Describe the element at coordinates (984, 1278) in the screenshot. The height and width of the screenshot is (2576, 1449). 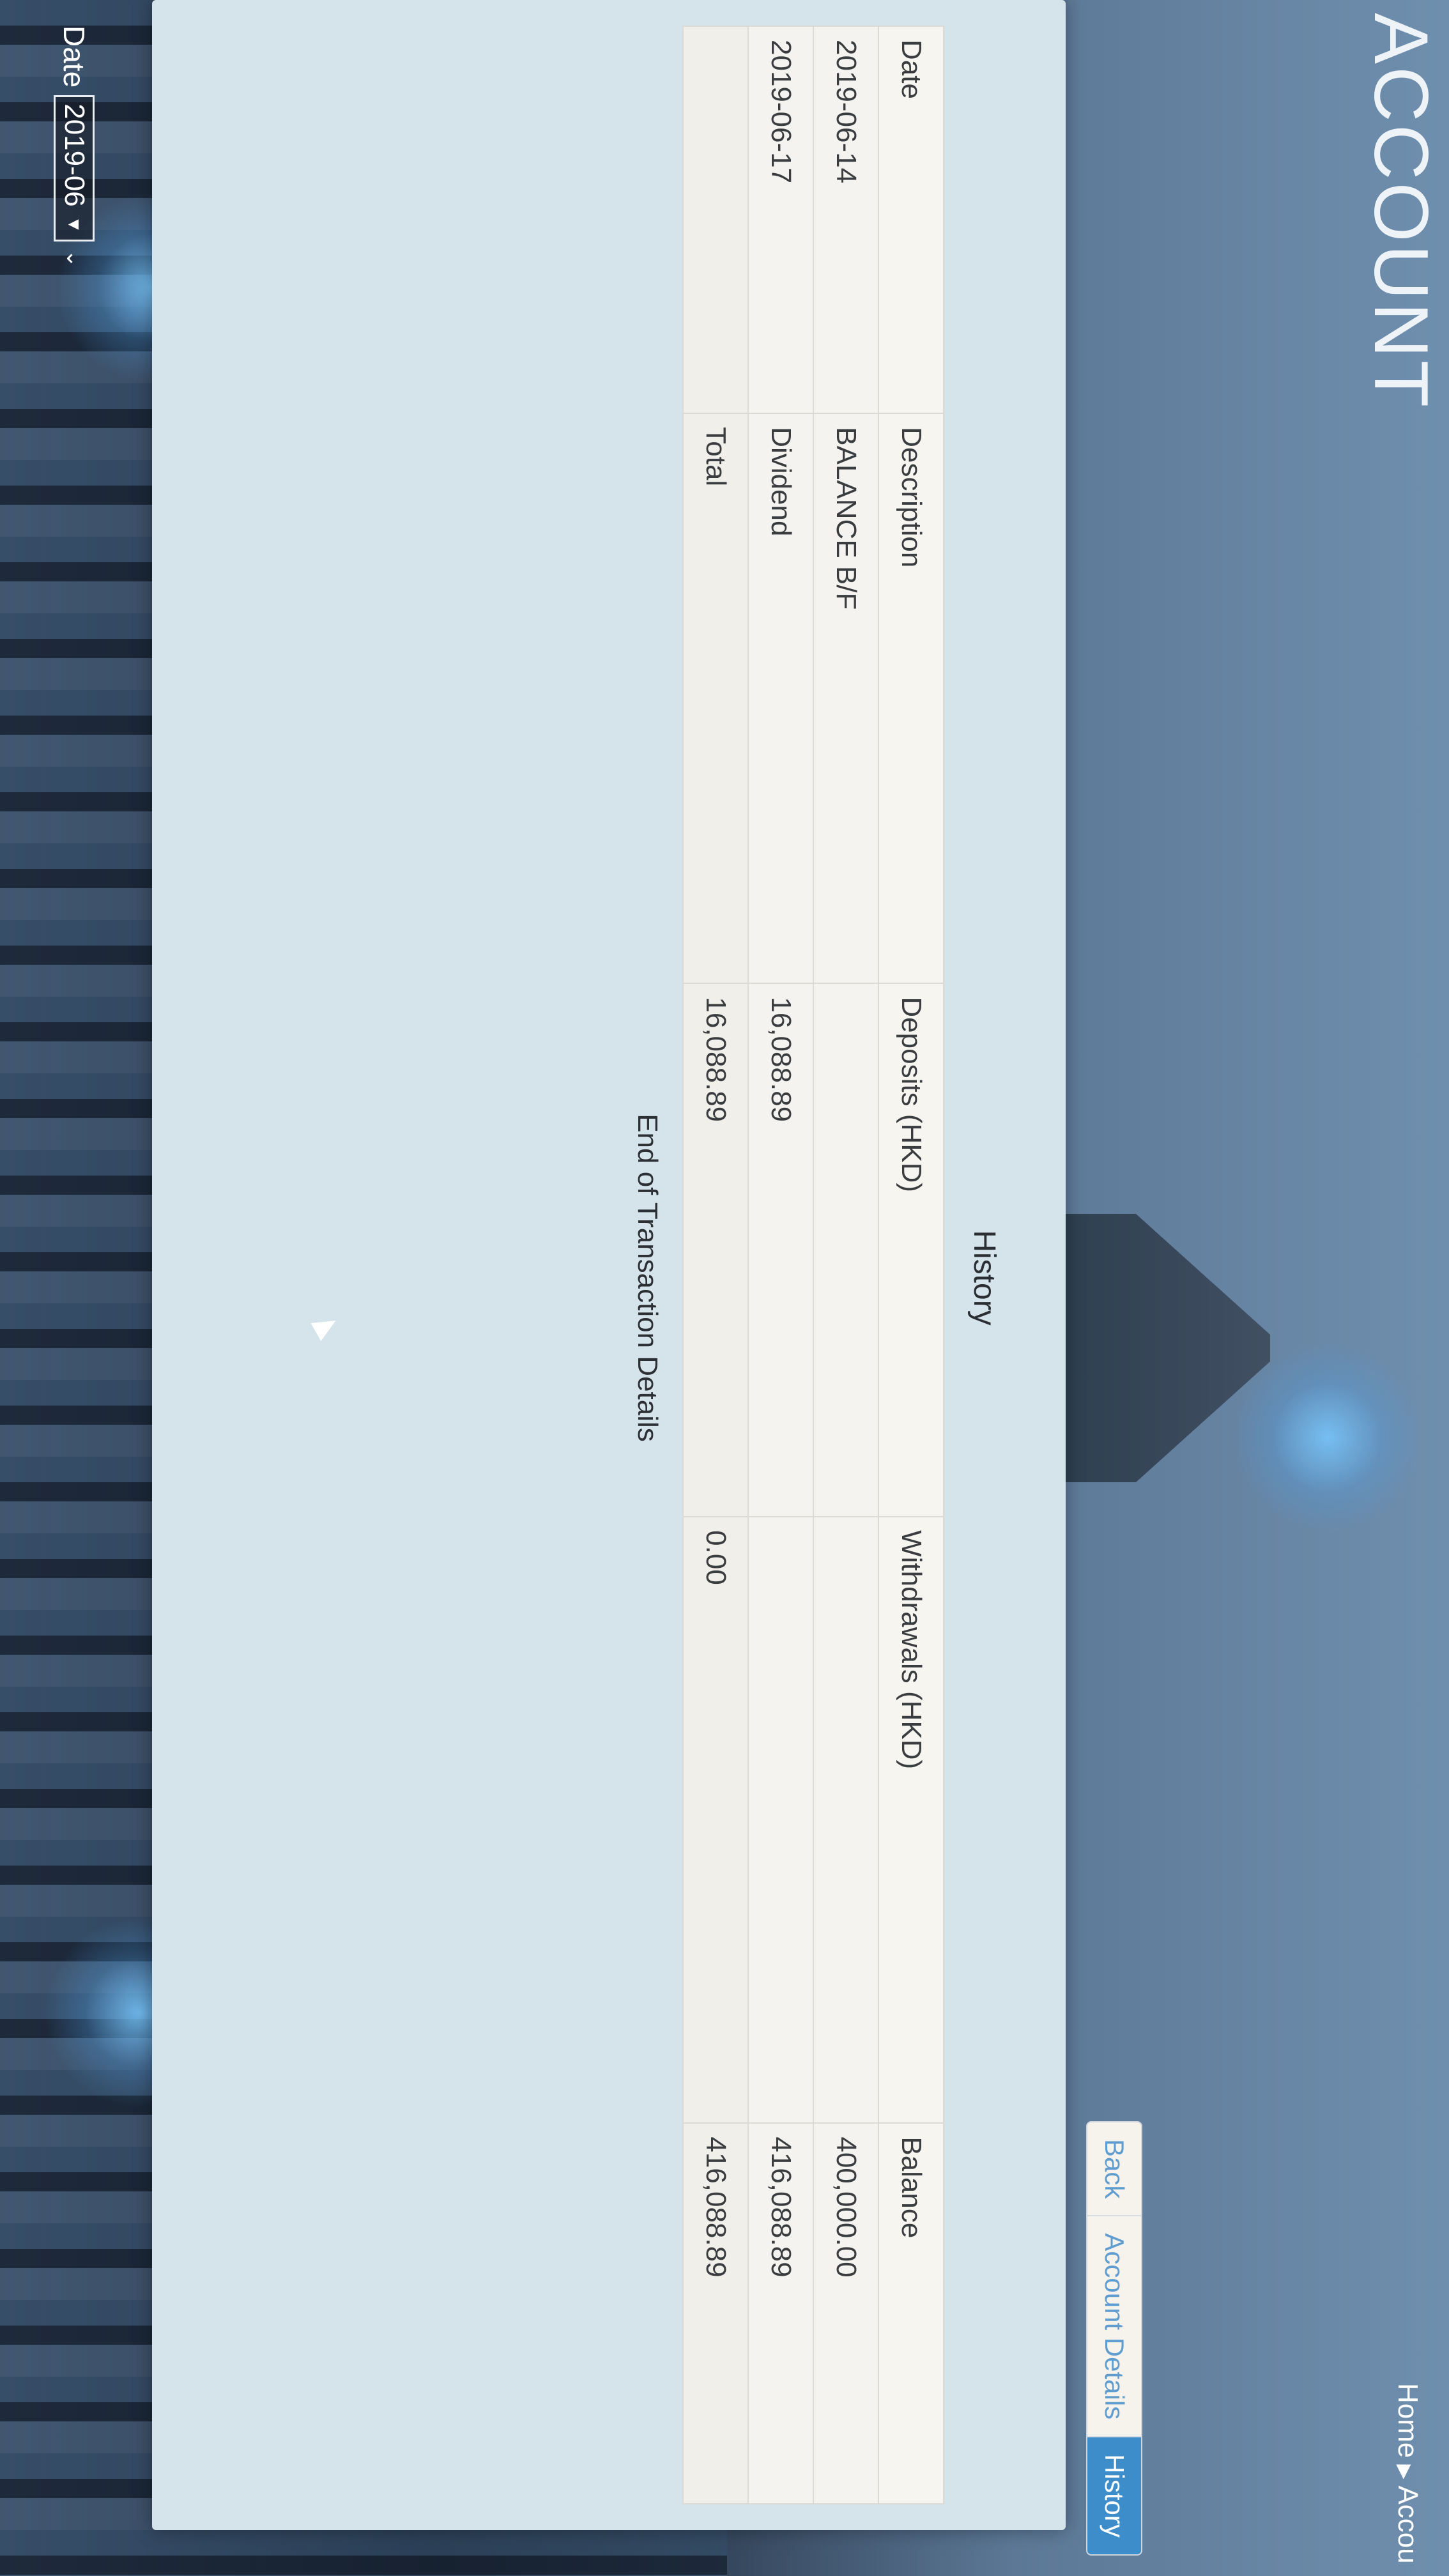
I see `history-title: History` at that location.